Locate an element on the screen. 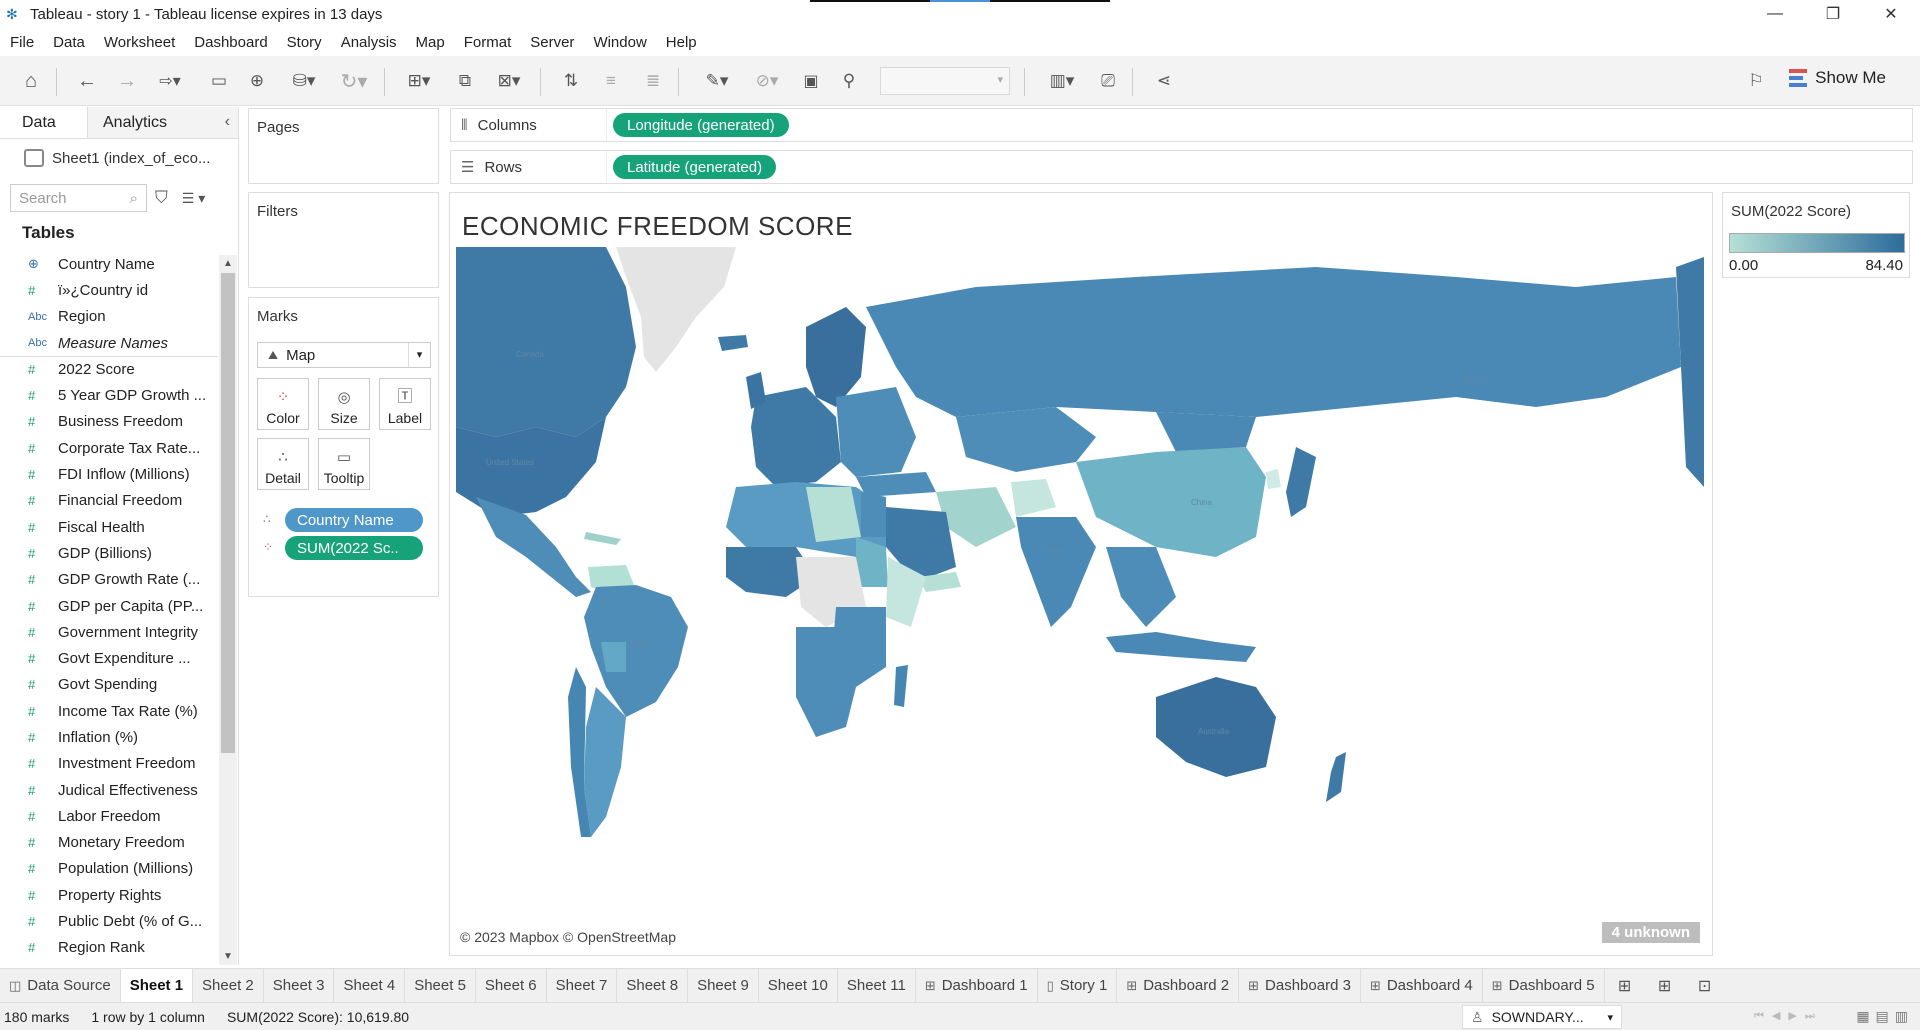 Image resolution: width=1920 pixels, height=1030 pixels. show-me-button: Show Me is located at coordinates (1837, 78).